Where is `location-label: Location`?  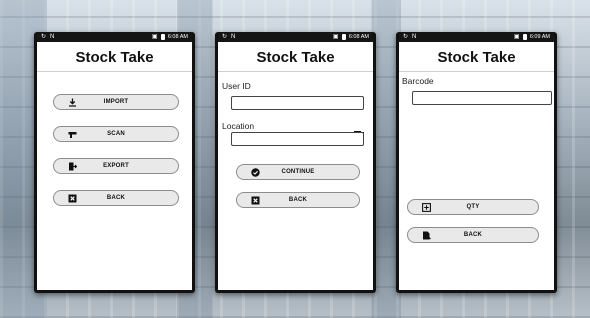 location-label: Location is located at coordinates (238, 126).